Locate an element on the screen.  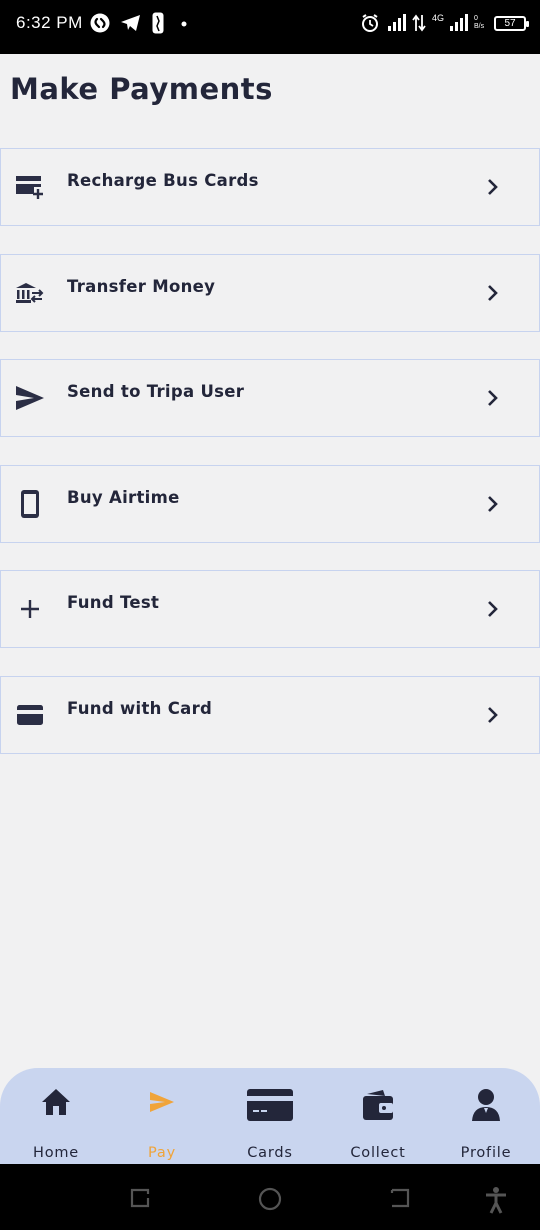
nav-label: Home is located at coordinates (56, 1153).